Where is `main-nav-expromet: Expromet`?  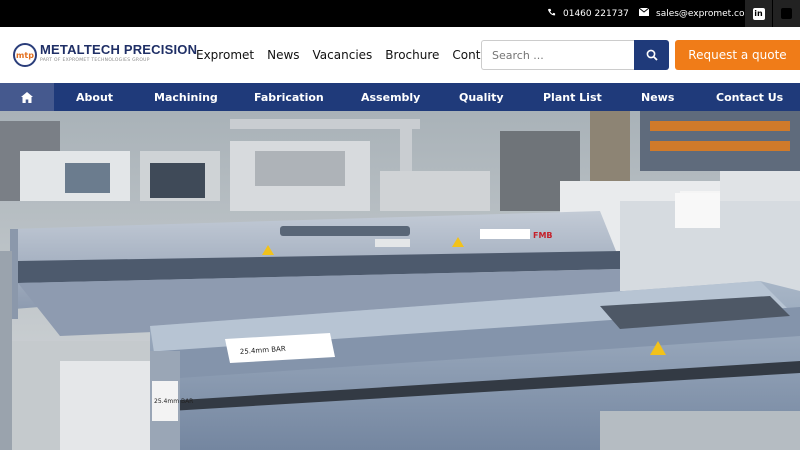
main-nav-expromet: Expromet is located at coordinates (225, 55).